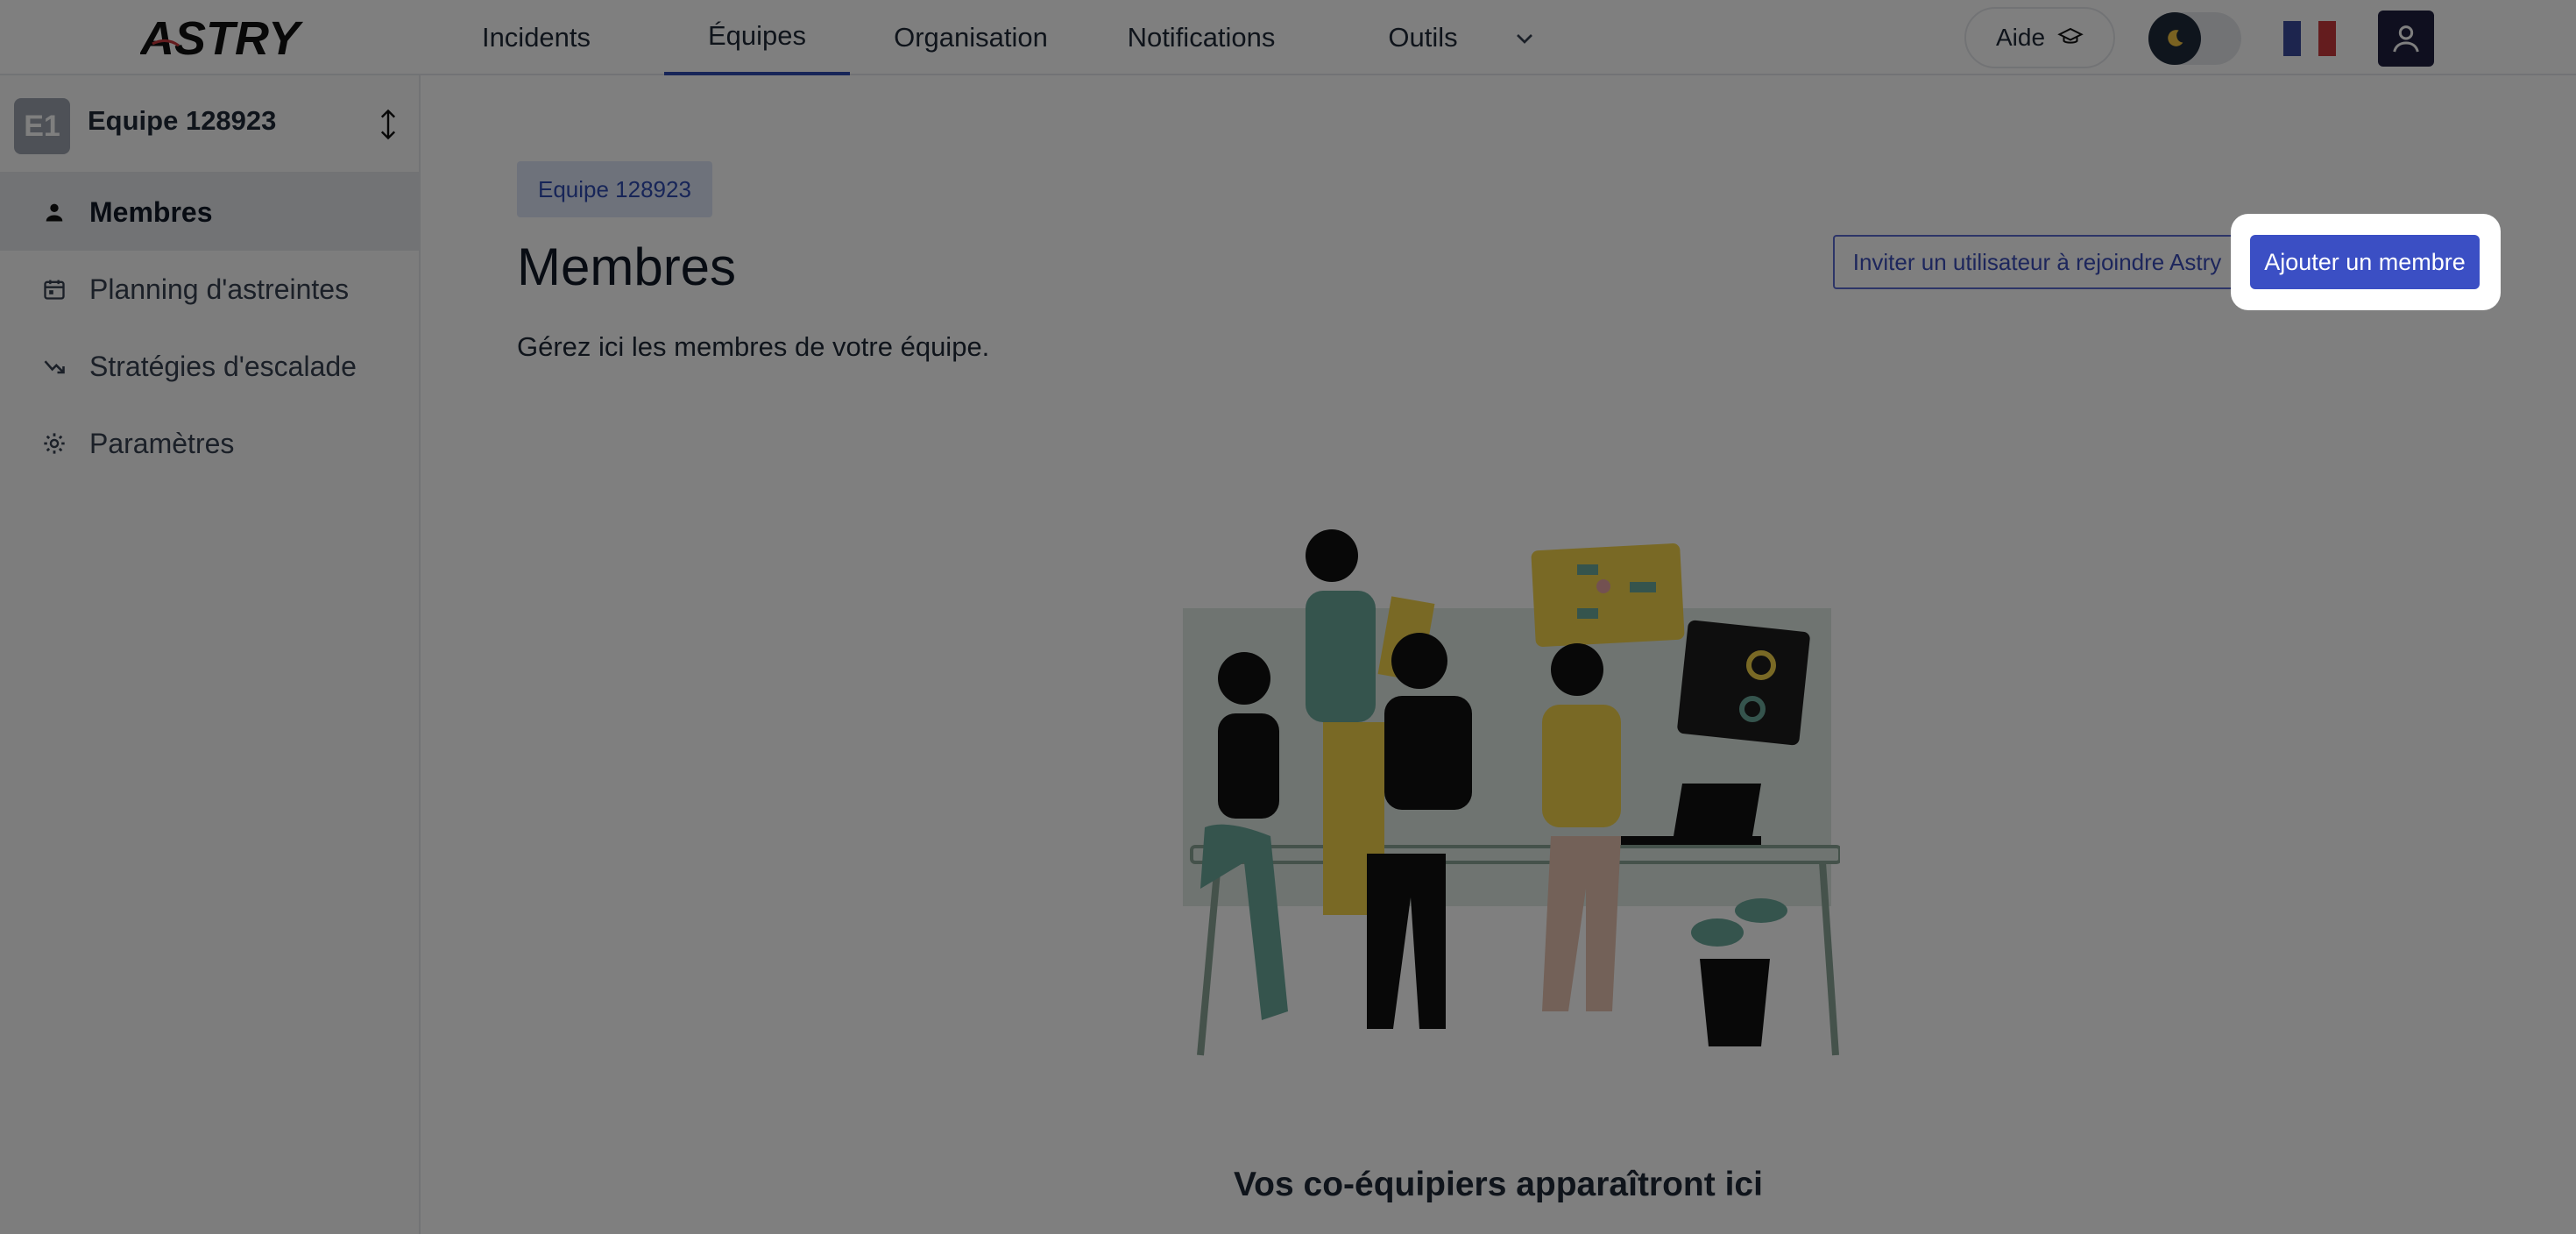  I want to click on add-member-button: Ajouter un membre, so click(2365, 262).